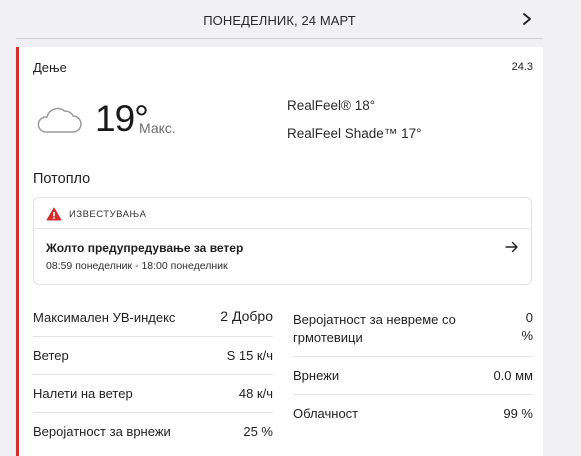  I want to click on detail-row-precip-probability: Веројатност за врнежи 25 %, so click(153, 432).